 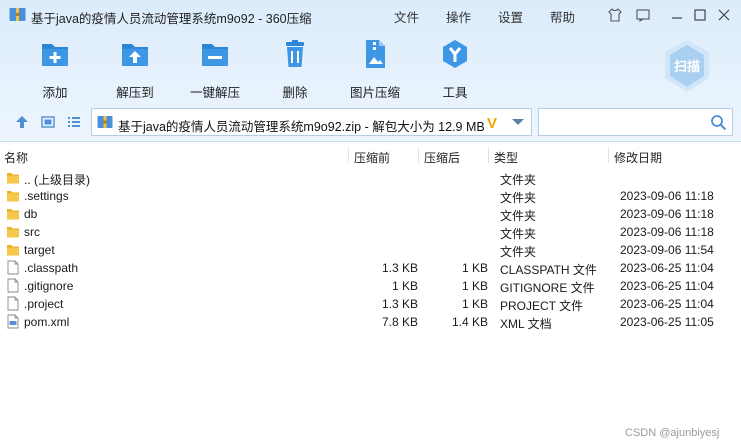 I want to click on add-label: 添加, so click(x=55, y=93).